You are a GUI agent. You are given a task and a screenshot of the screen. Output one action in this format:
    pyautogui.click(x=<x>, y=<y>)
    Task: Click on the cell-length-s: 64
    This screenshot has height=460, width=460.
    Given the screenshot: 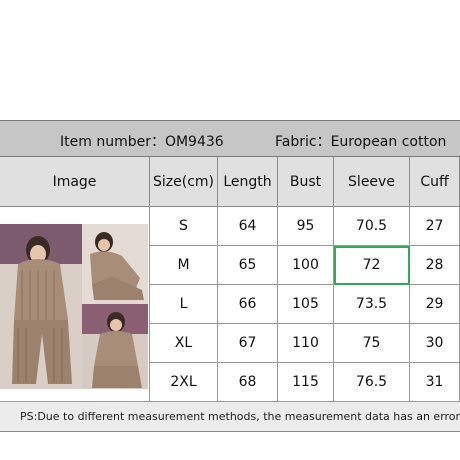 What is the action you would take?
    pyautogui.click(x=248, y=226)
    